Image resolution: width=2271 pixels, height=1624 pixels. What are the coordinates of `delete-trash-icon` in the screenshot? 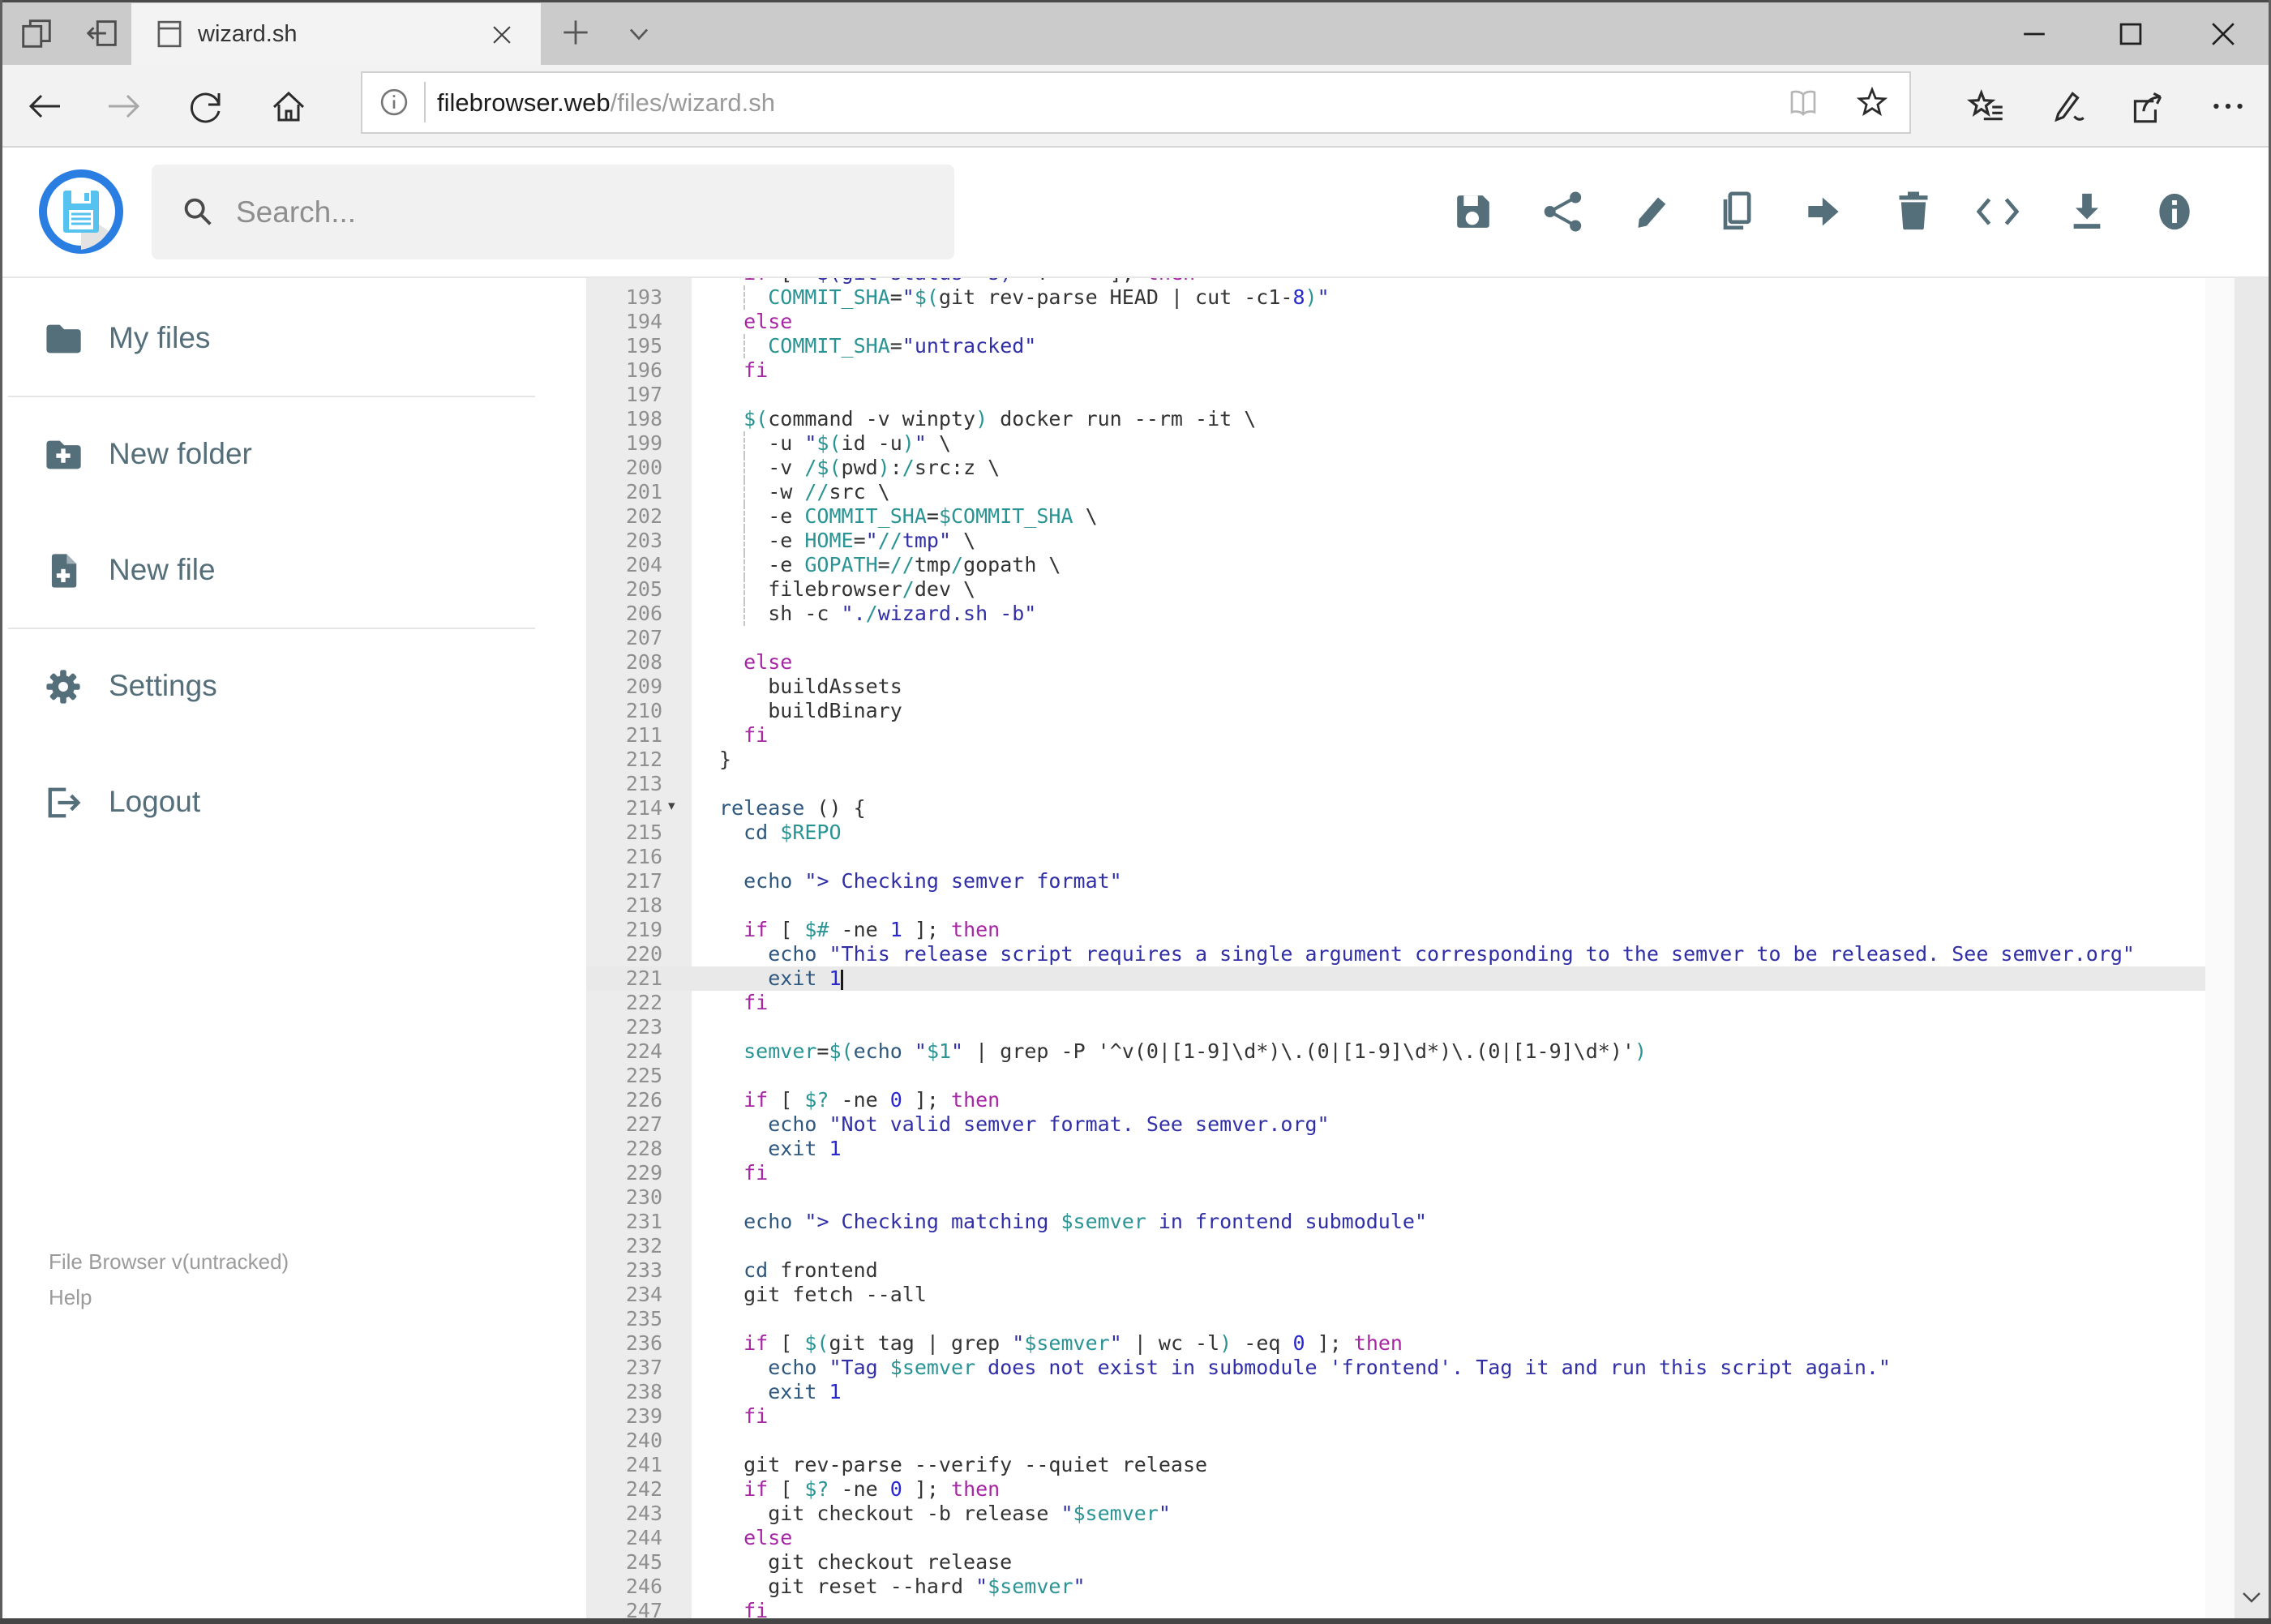 It's located at (1914, 211).